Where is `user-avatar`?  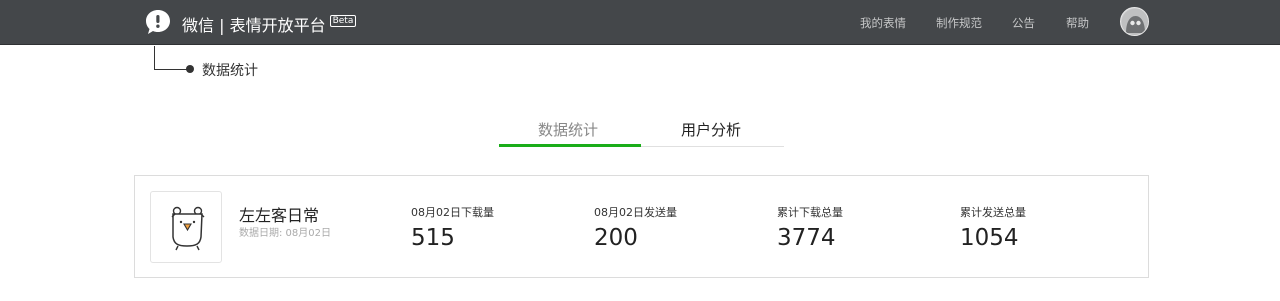
user-avatar is located at coordinates (1134, 21).